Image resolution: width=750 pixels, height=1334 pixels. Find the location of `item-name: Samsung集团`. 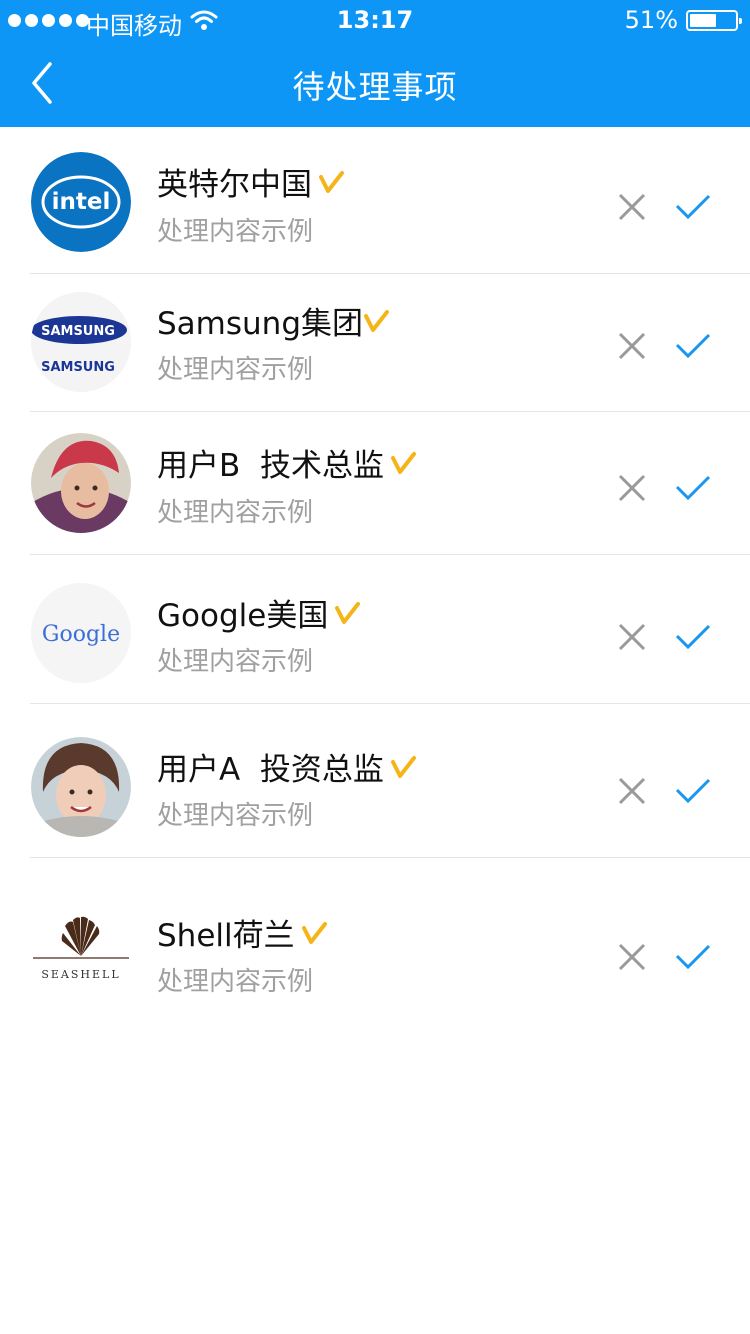

item-name: Samsung集团 is located at coordinates (260, 324).